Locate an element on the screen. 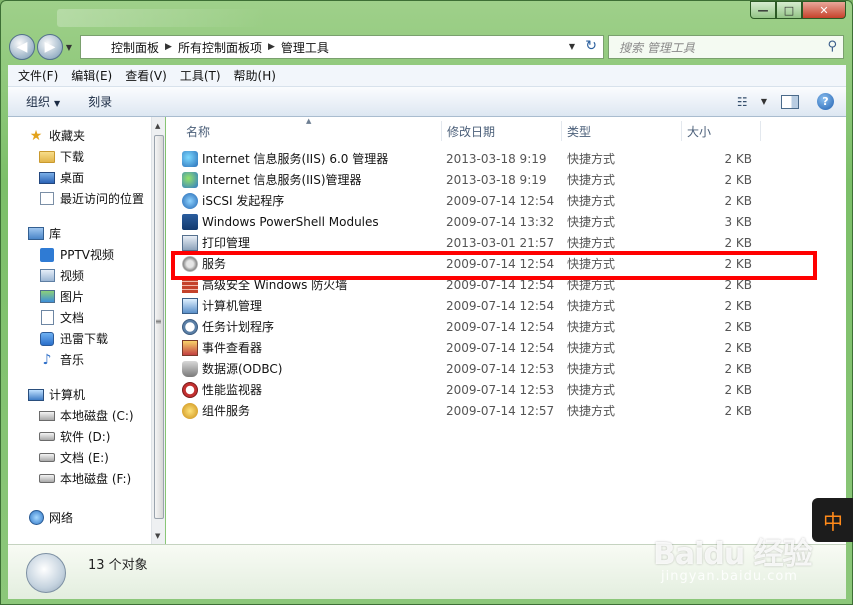 This screenshot has height=605, width=853. drive-icon is located at coordinates (47, 457).